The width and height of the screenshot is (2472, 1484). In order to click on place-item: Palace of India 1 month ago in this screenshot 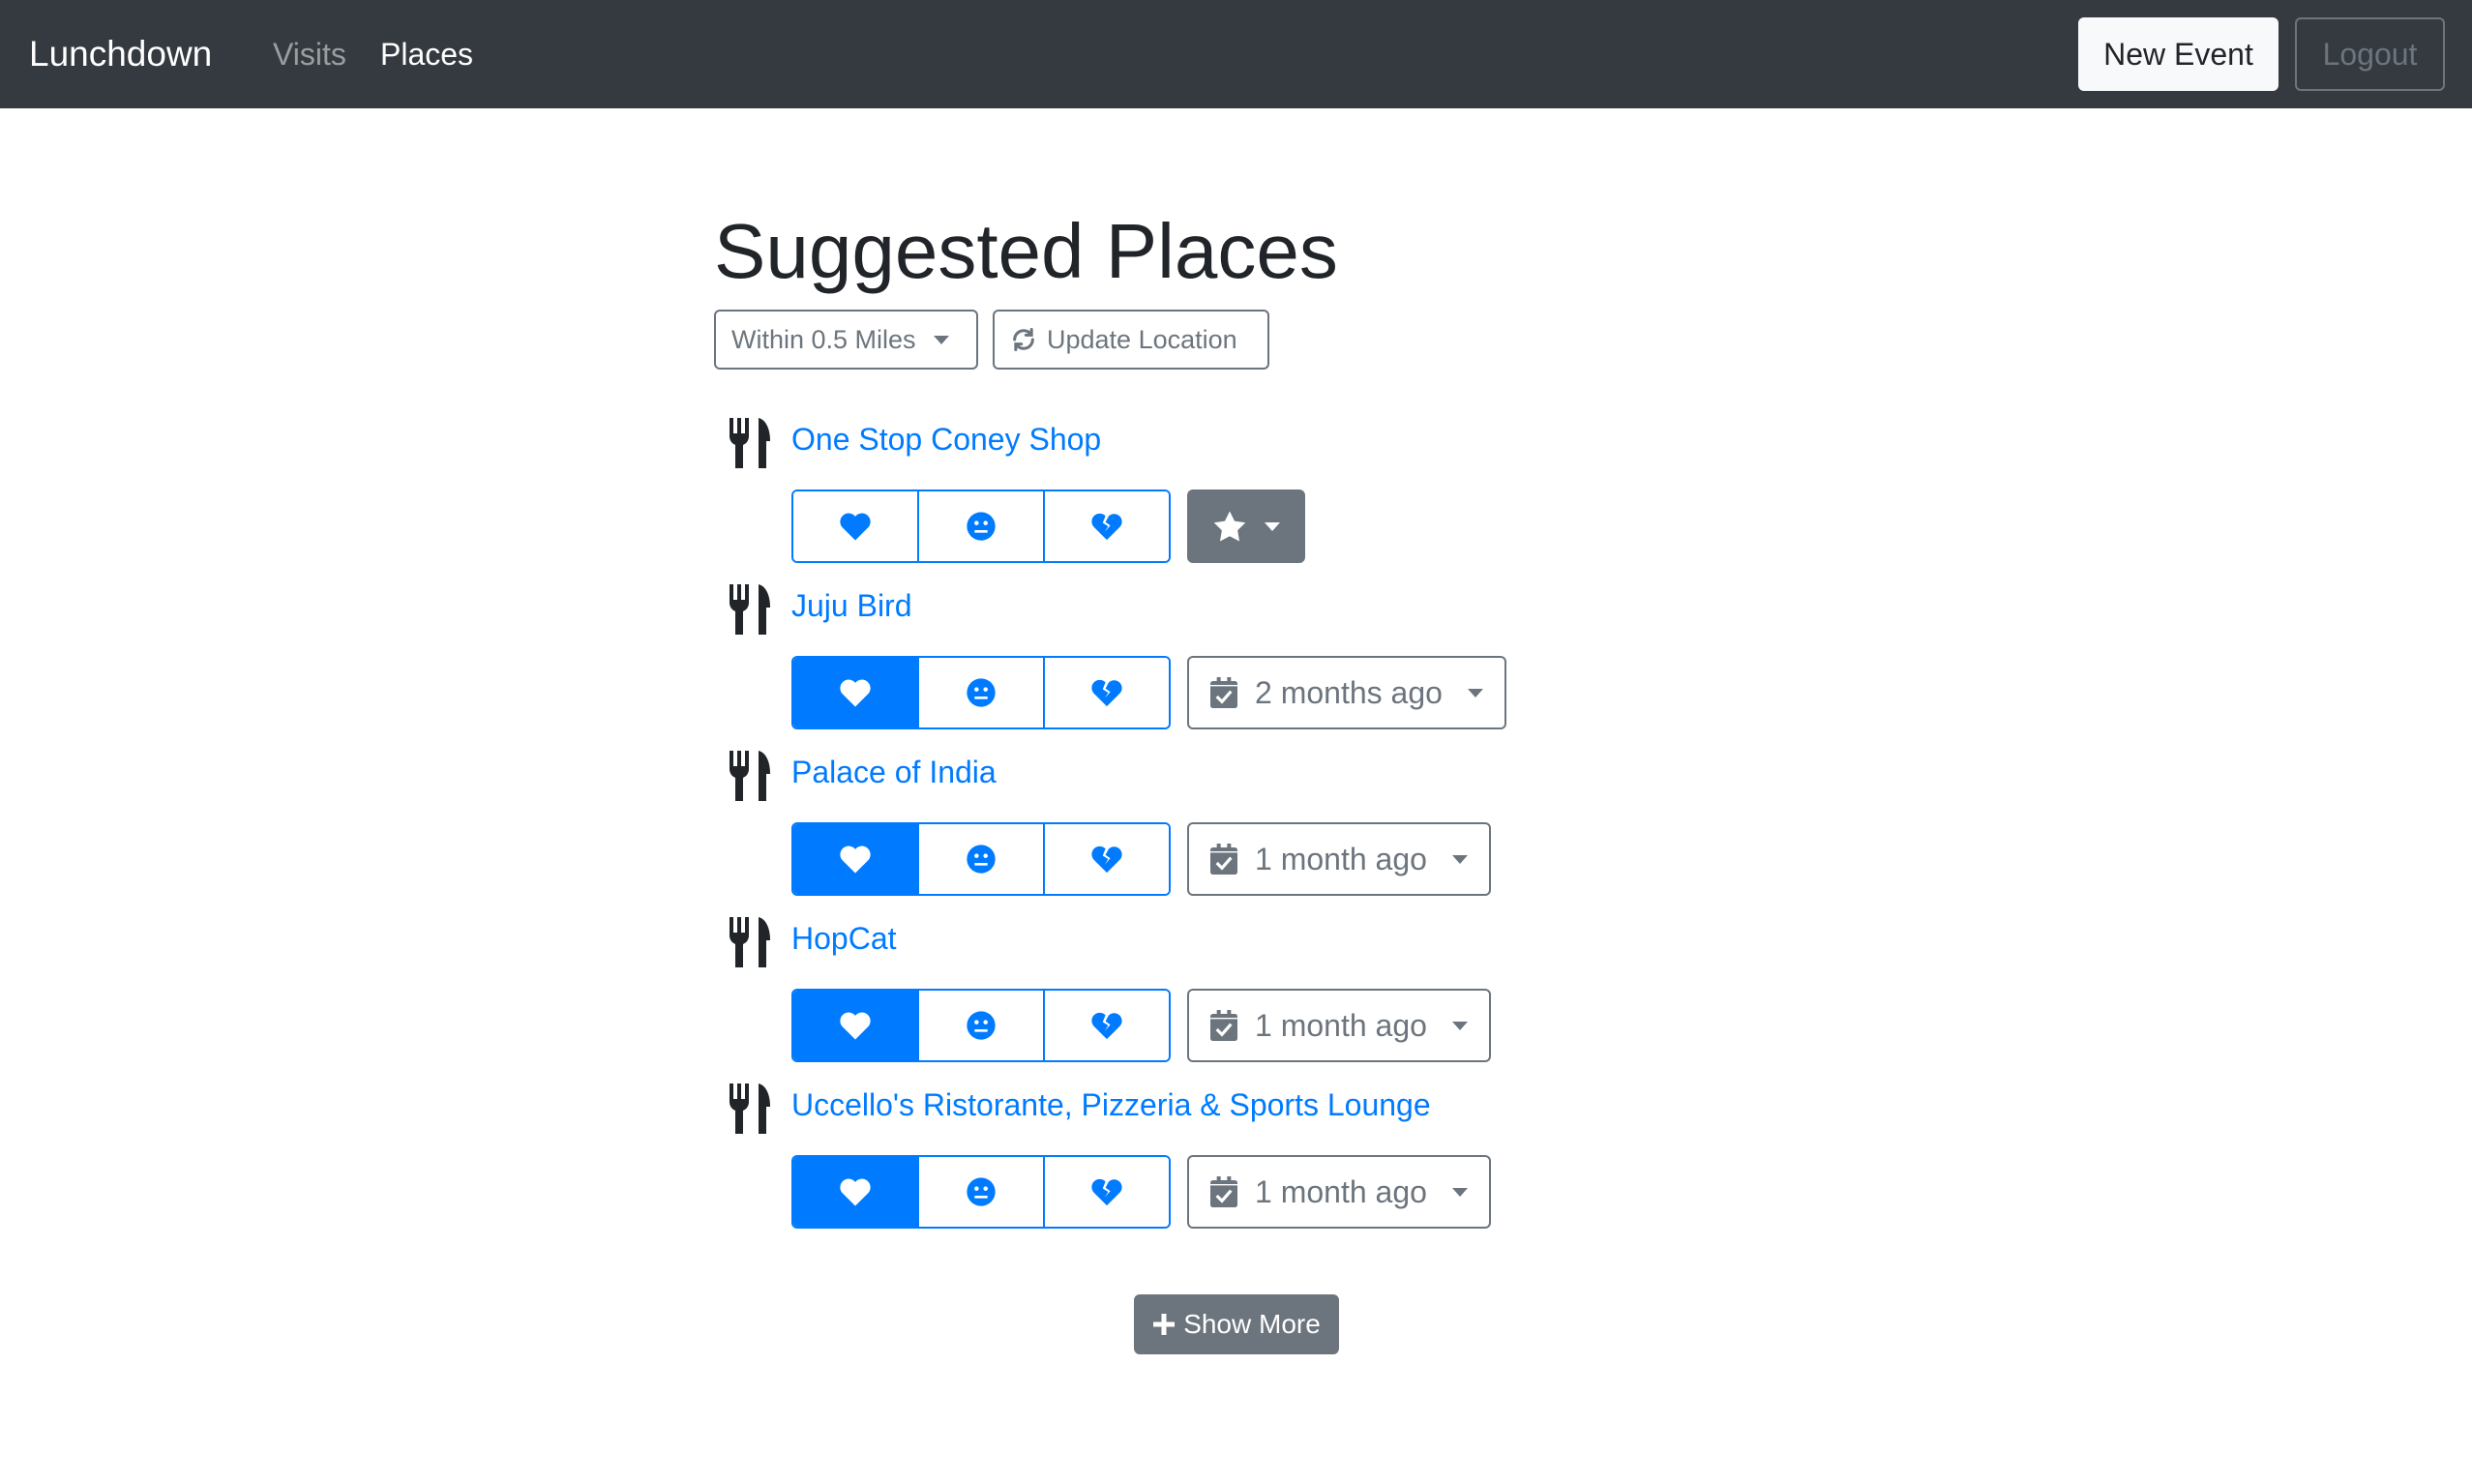, I will do `click(1149, 822)`.